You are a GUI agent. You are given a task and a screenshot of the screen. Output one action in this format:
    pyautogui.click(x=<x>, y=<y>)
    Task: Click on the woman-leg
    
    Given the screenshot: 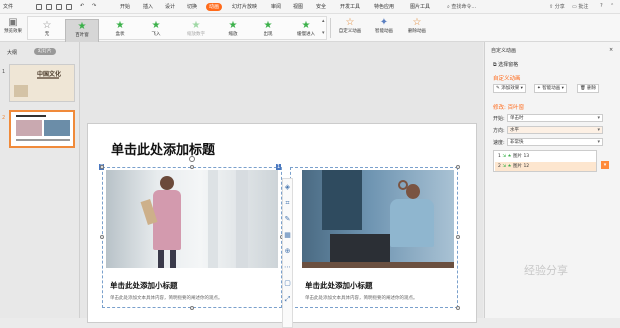 What is the action you would take?
    pyautogui.click(x=161, y=259)
    